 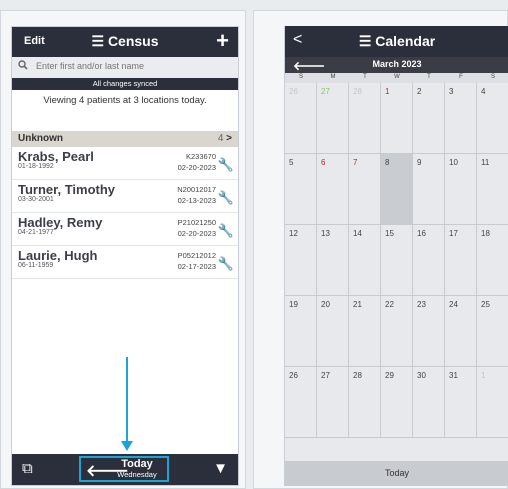 I want to click on group-count: 4, so click(x=220, y=138).